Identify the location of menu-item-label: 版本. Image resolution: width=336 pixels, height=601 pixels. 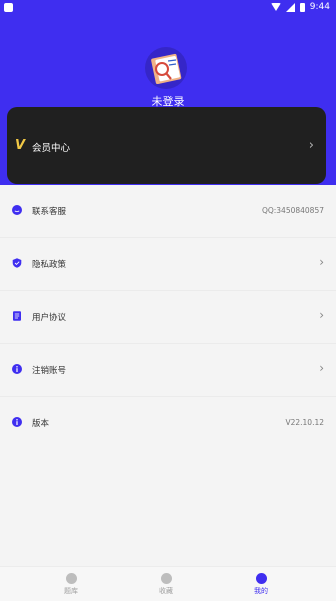
(41, 424).